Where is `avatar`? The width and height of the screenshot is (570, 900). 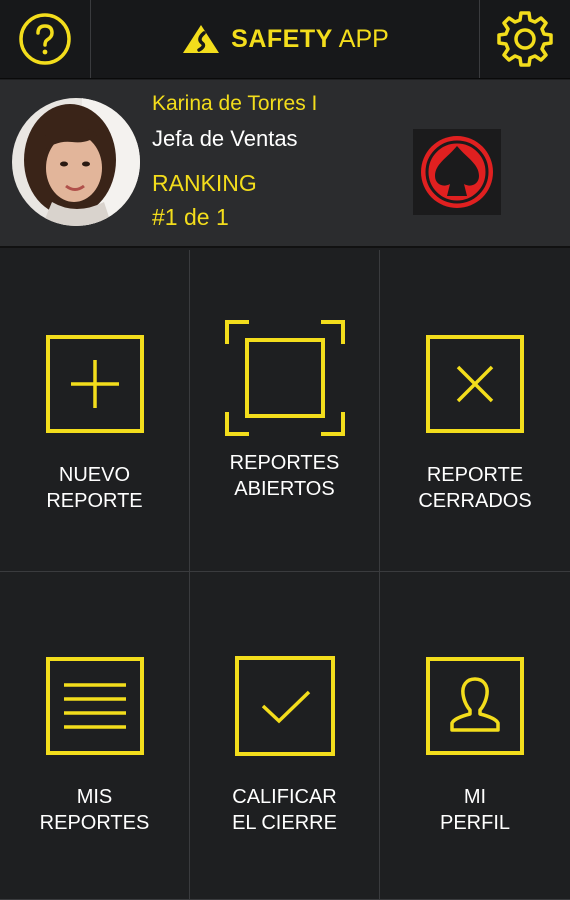
avatar is located at coordinates (76, 162).